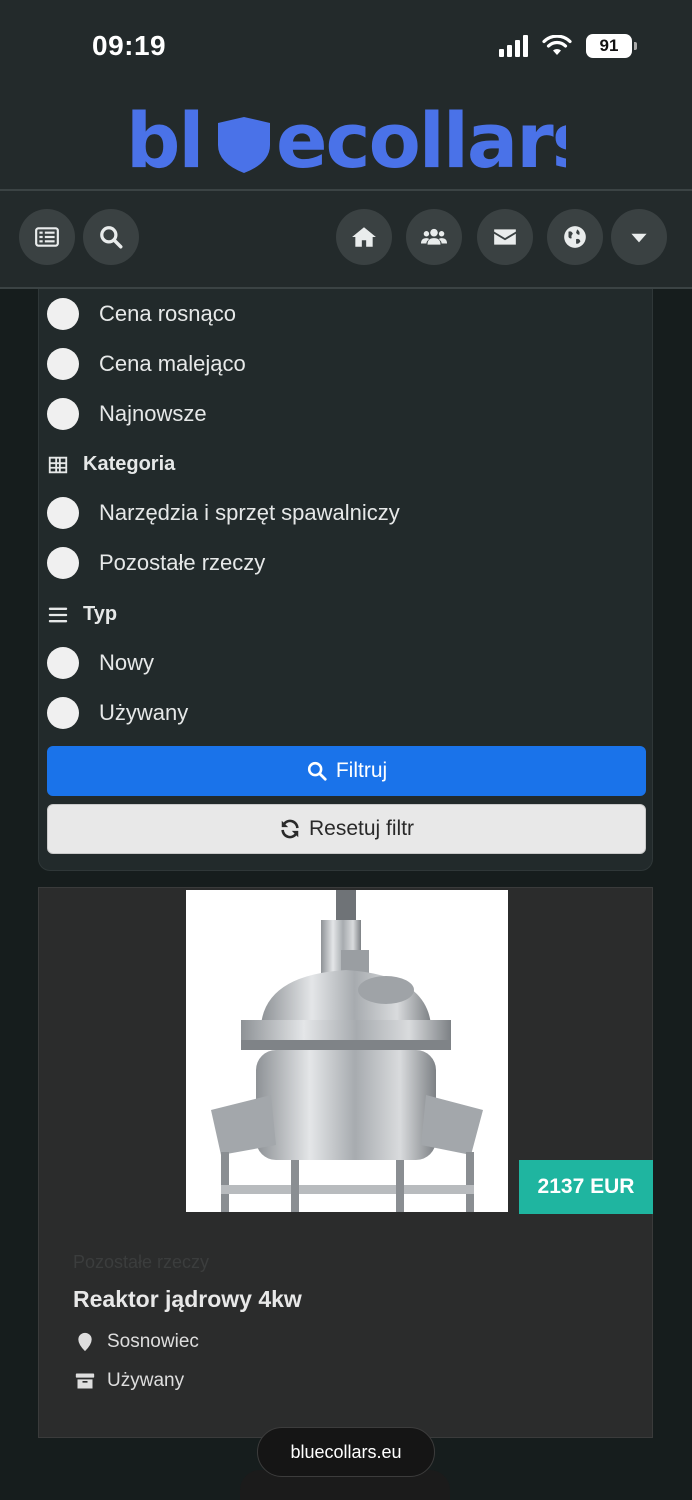 The image size is (692, 1500). I want to click on category-option-other: Pozostałe rzeczy, so click(156, 563).